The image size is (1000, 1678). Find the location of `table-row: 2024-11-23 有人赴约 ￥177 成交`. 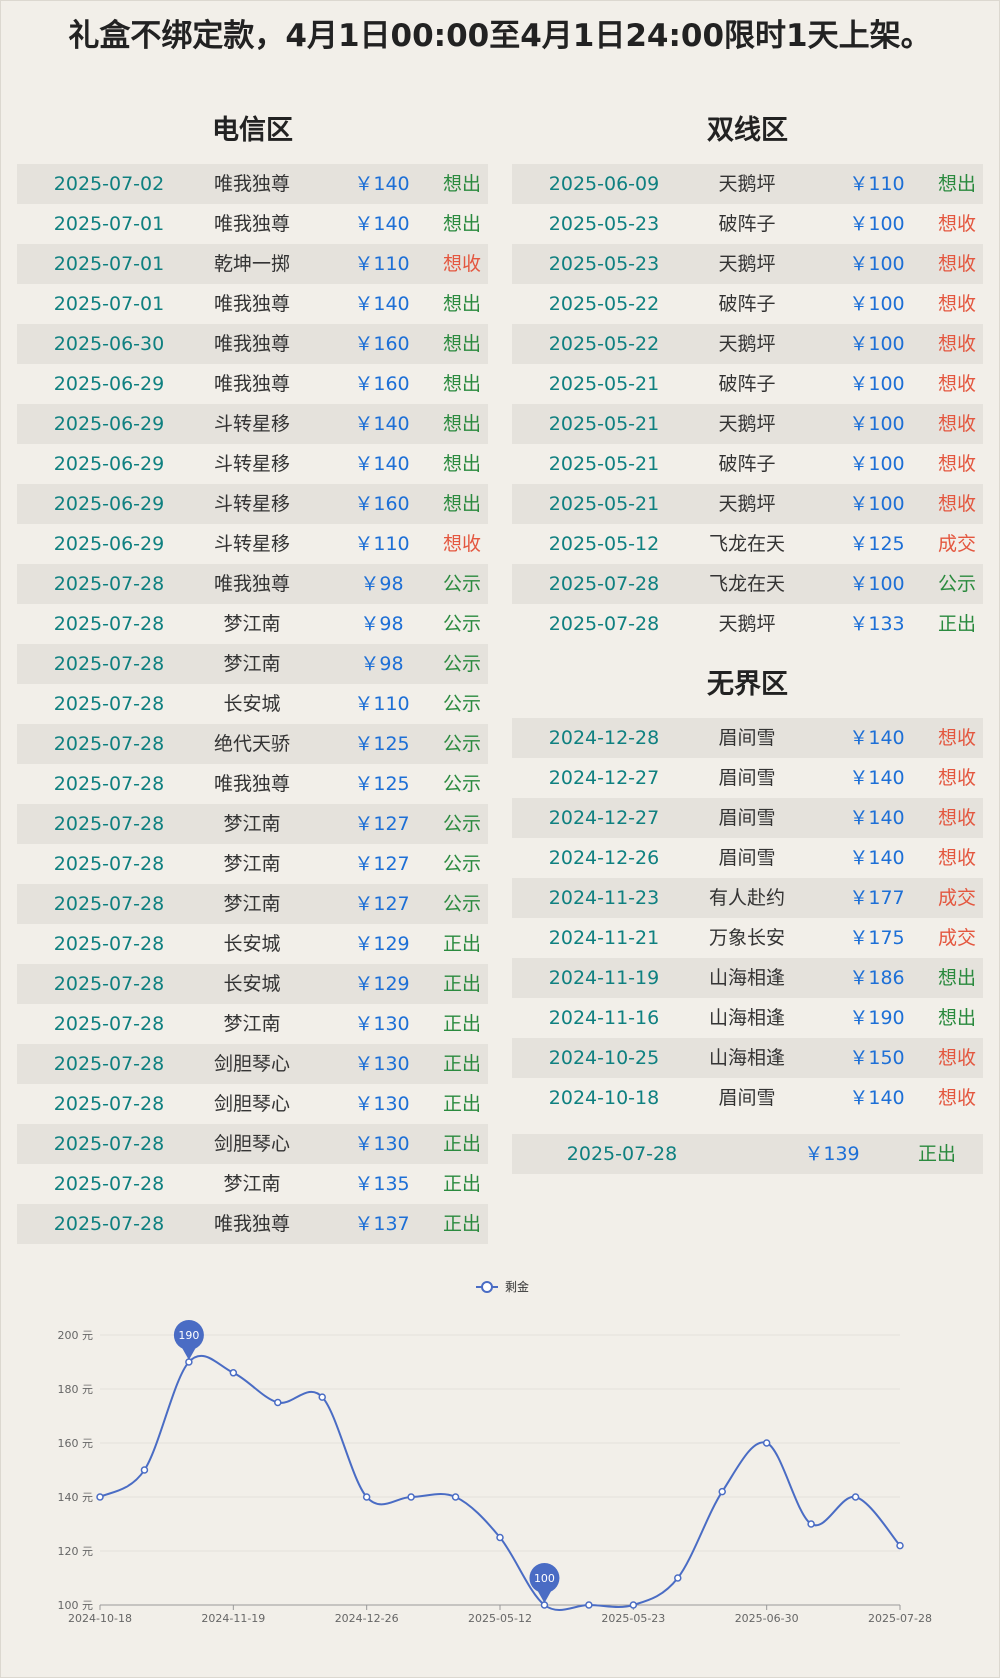

table-row: 2024-11-23 有人赴约 ￥177 成交 is located at coordinates (747, 898).